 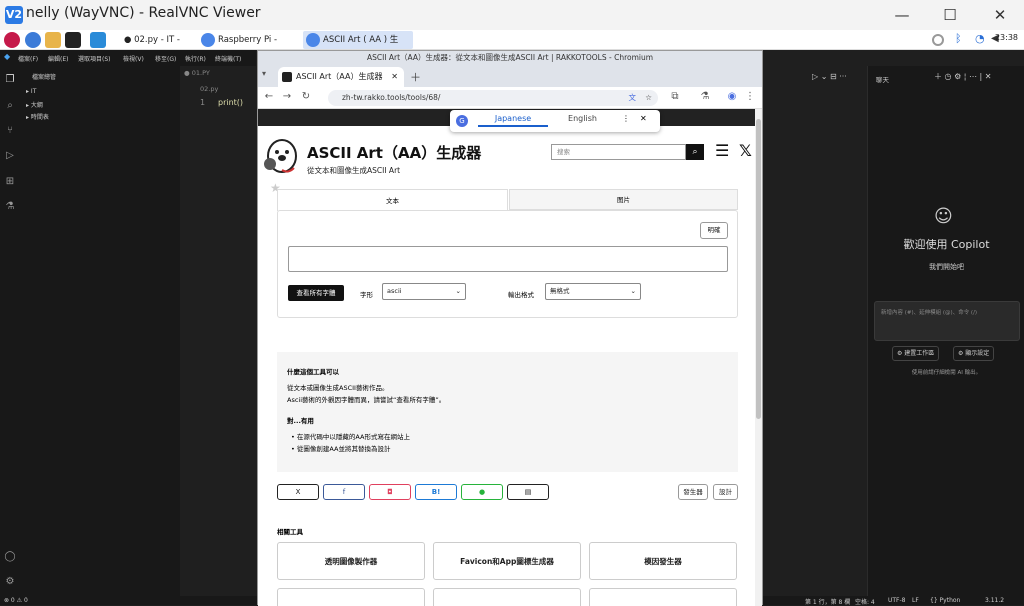 What do you see at coordinates (298, 492) in the screenshot?
I see `share-x-button: X` at bounding box center [298, 492].